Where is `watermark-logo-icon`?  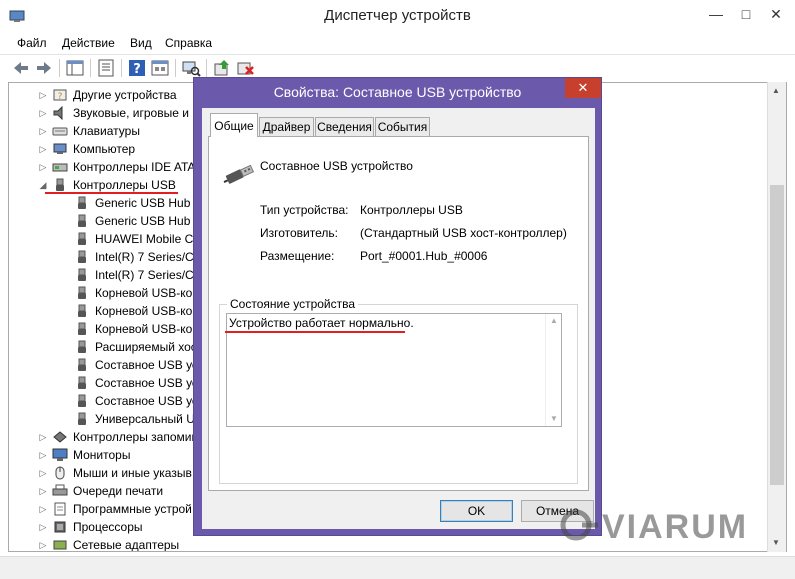
watermark-logo-icon is located at coordinates (579, 525).